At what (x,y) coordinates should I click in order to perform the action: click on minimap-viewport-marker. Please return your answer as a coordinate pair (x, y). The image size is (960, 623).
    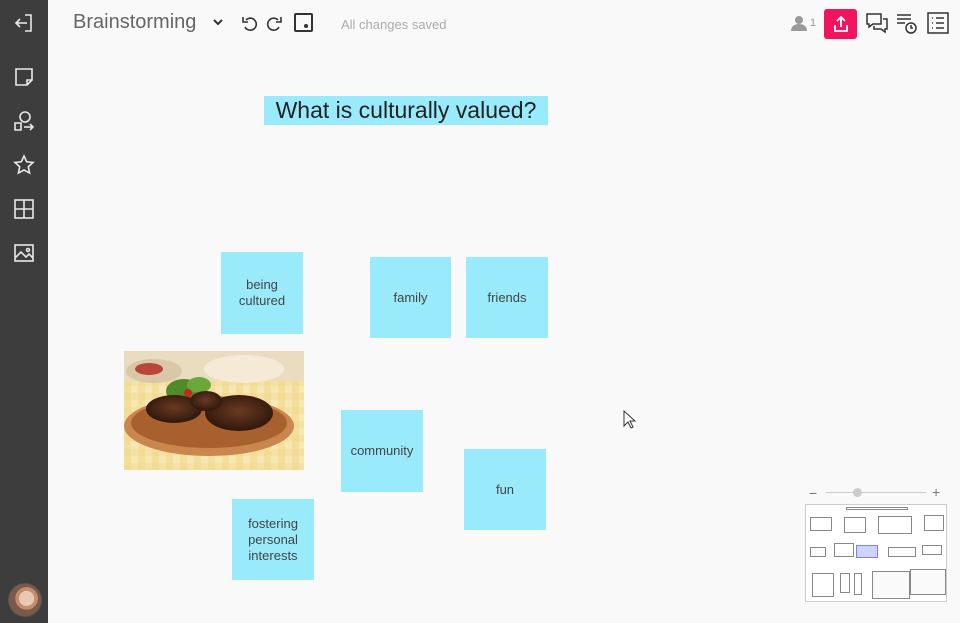
    Looking at the image, I should click on (867, 551).